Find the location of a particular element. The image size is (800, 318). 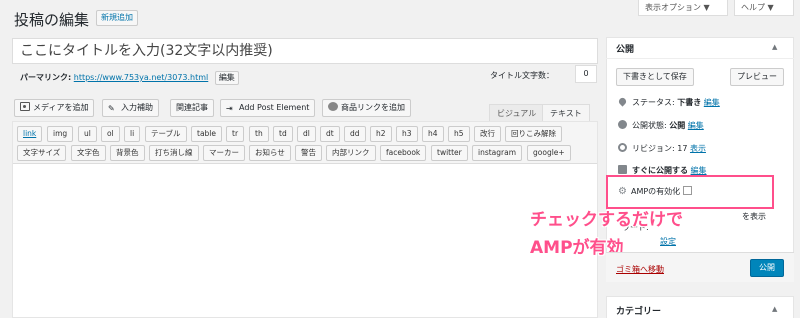

pencil-icon: ✎ is located at coordinates (111, 108).